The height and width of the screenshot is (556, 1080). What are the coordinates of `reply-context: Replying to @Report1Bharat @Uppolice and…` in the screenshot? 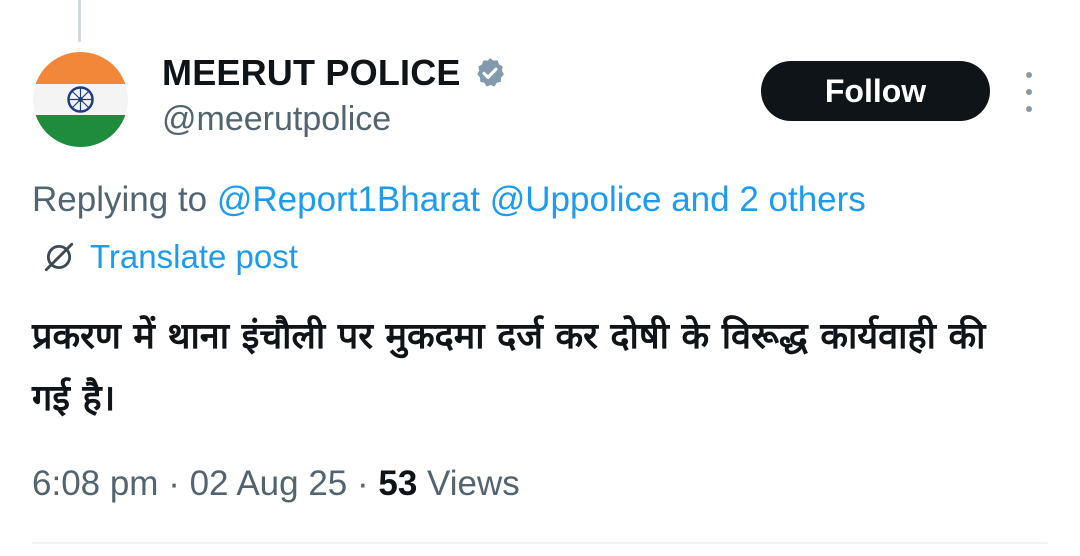 It's located at (449, 200).